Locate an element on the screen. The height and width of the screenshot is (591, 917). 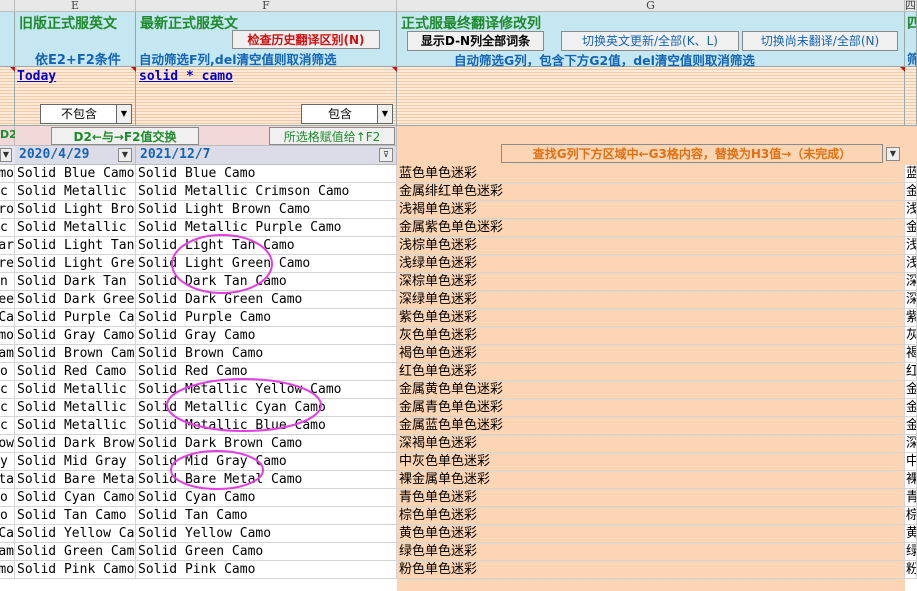
annotation-circle-mid-gray is located at coordinates (217, 470).